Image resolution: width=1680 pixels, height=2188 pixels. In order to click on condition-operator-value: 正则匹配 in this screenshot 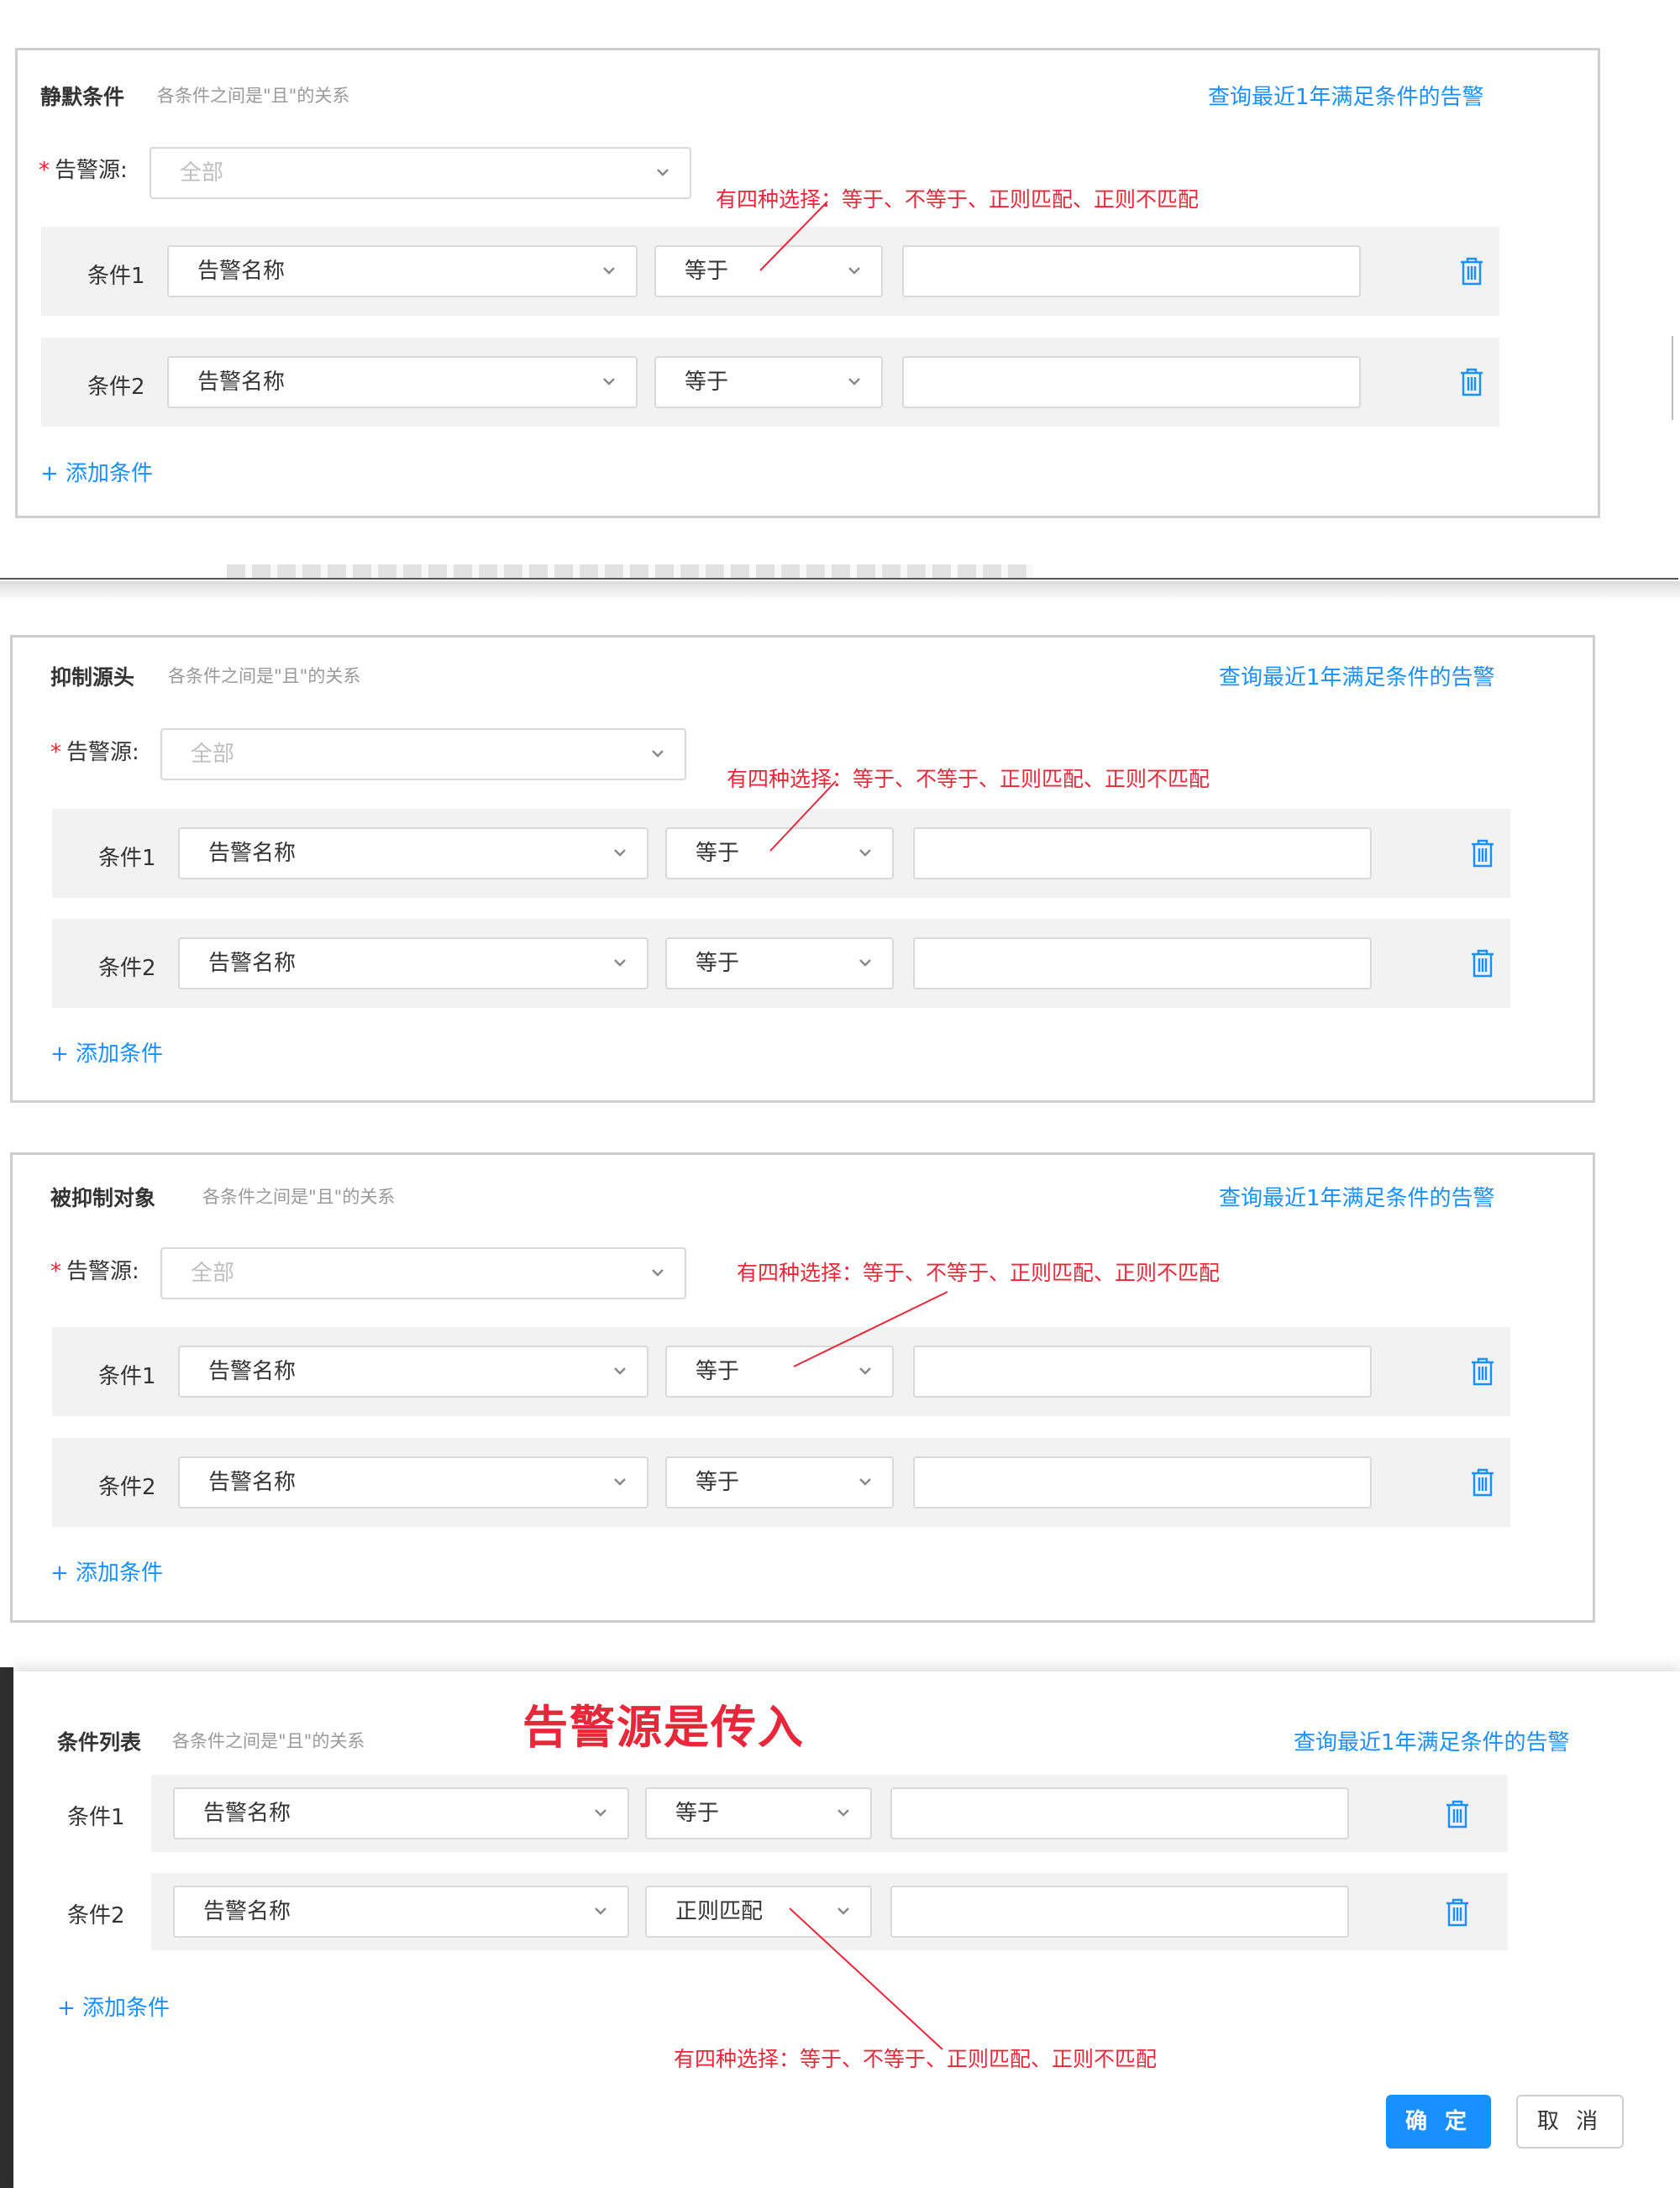, I will do `click(719, 1911)`.